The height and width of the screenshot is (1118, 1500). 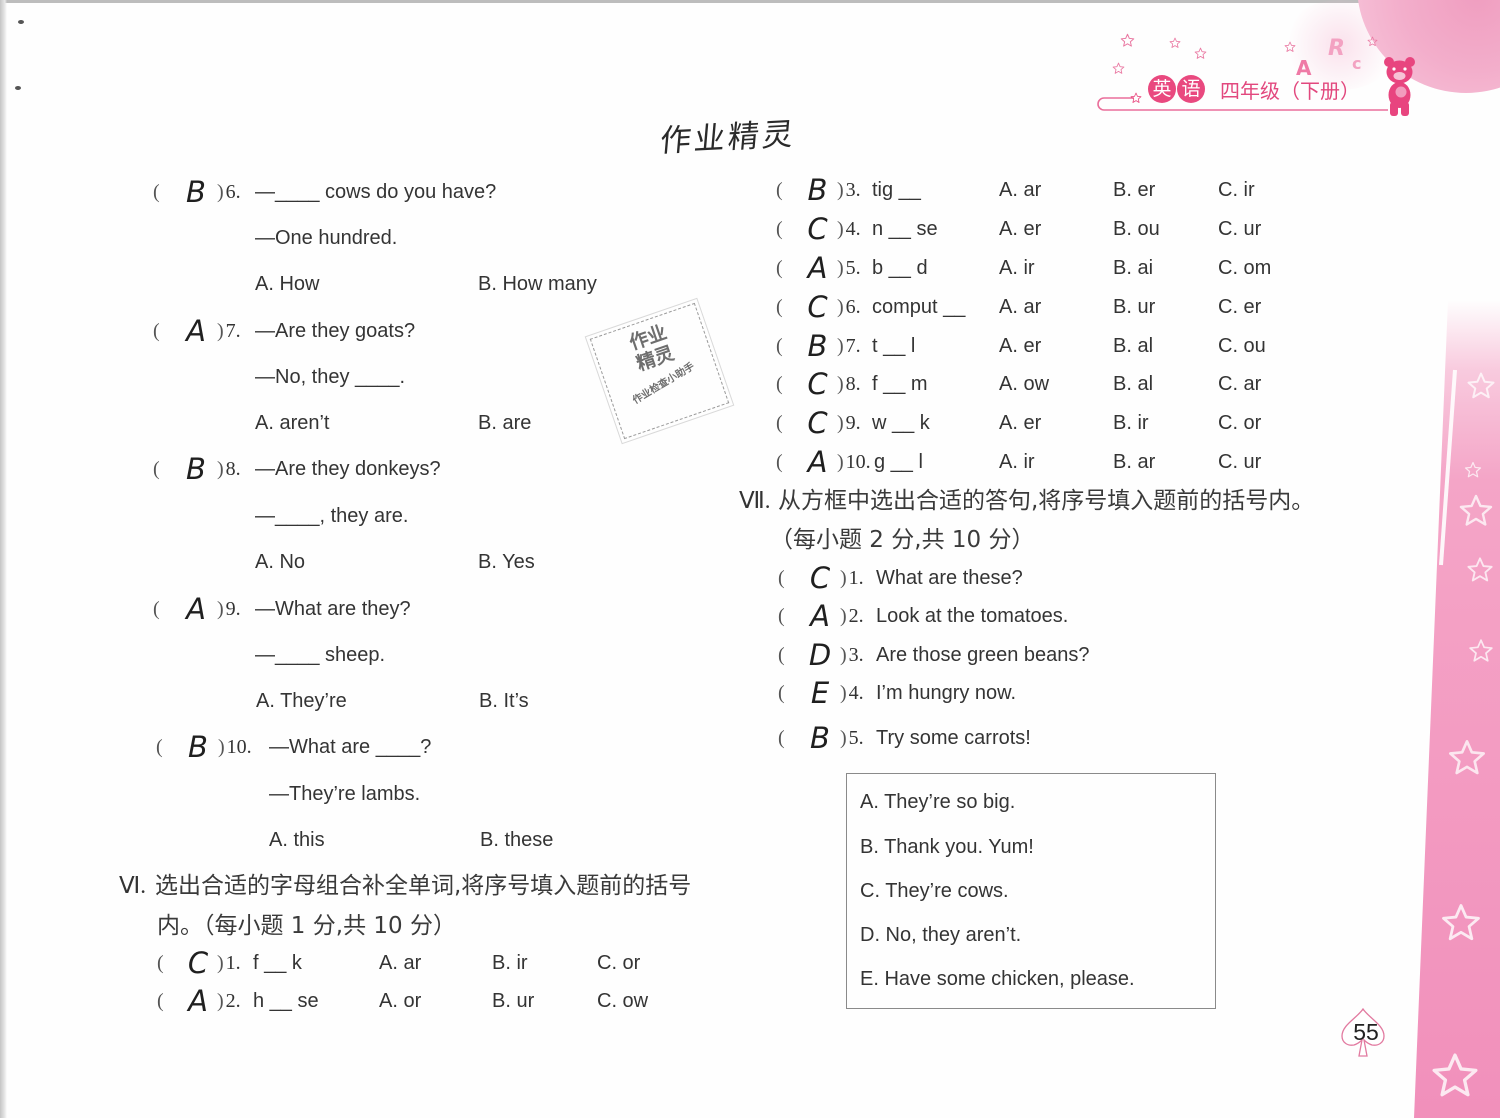 I want to click on option-c: C. ow, so click(x=623, y=1001).